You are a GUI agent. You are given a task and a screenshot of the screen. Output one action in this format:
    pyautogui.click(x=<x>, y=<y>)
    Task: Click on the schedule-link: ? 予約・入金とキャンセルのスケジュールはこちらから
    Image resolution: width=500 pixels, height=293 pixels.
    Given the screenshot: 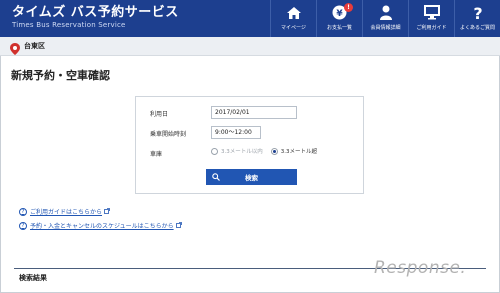 What is the action you would take?
    pyautogui.click(x=100, y=225)
    